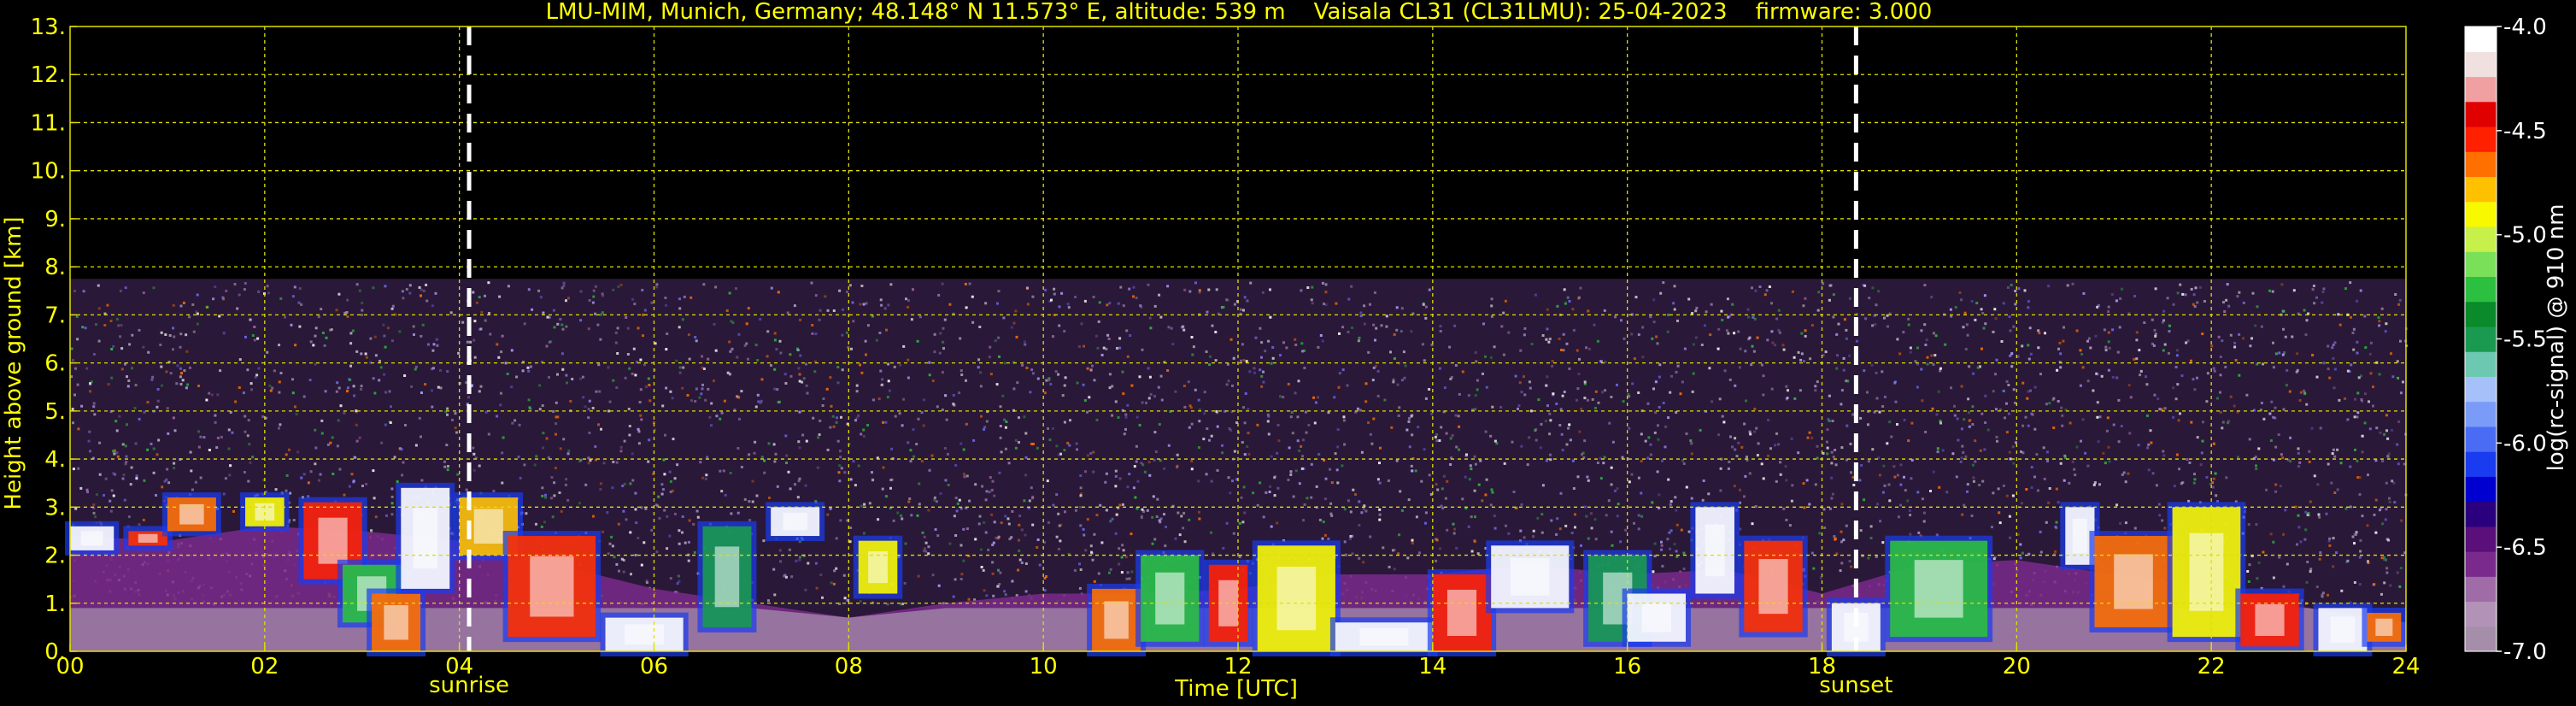  What do you see at coordinates (425, 538) in the screenshot?
I see `signal-core` at bounding box center [425, 538].